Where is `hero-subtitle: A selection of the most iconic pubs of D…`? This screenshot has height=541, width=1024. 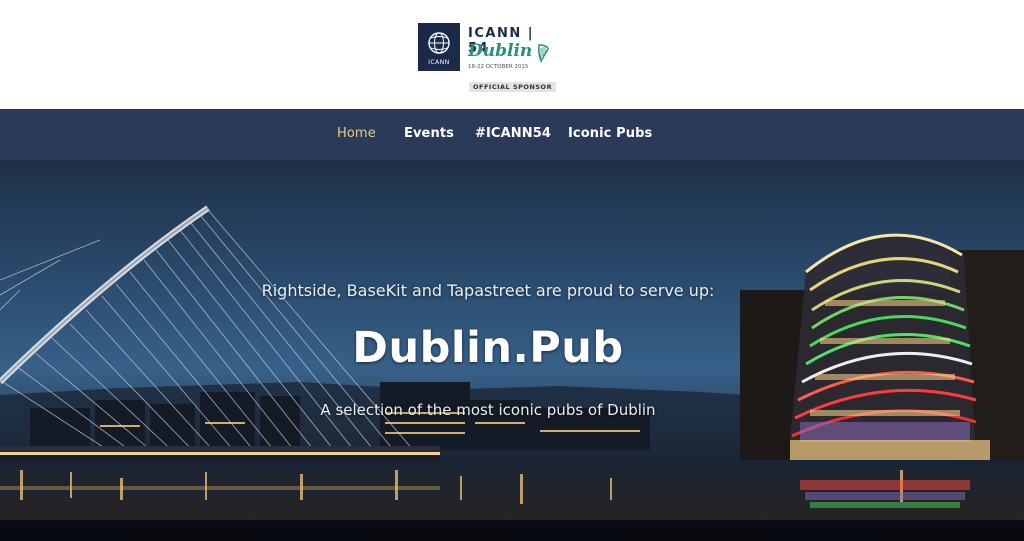
hero-subtitle: A selection of the most iconic pubs of D… is located at coordinates (488, 410).